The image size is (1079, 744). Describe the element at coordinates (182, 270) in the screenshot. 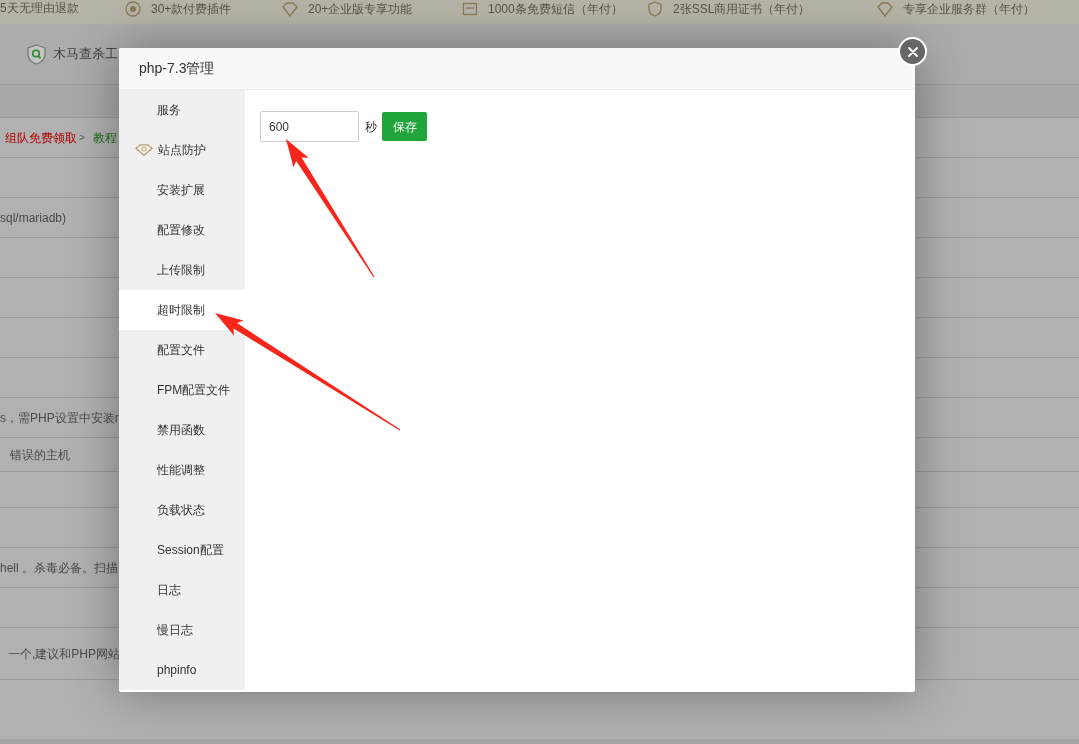

I see `sidebar-item: 上传限制` at that location.